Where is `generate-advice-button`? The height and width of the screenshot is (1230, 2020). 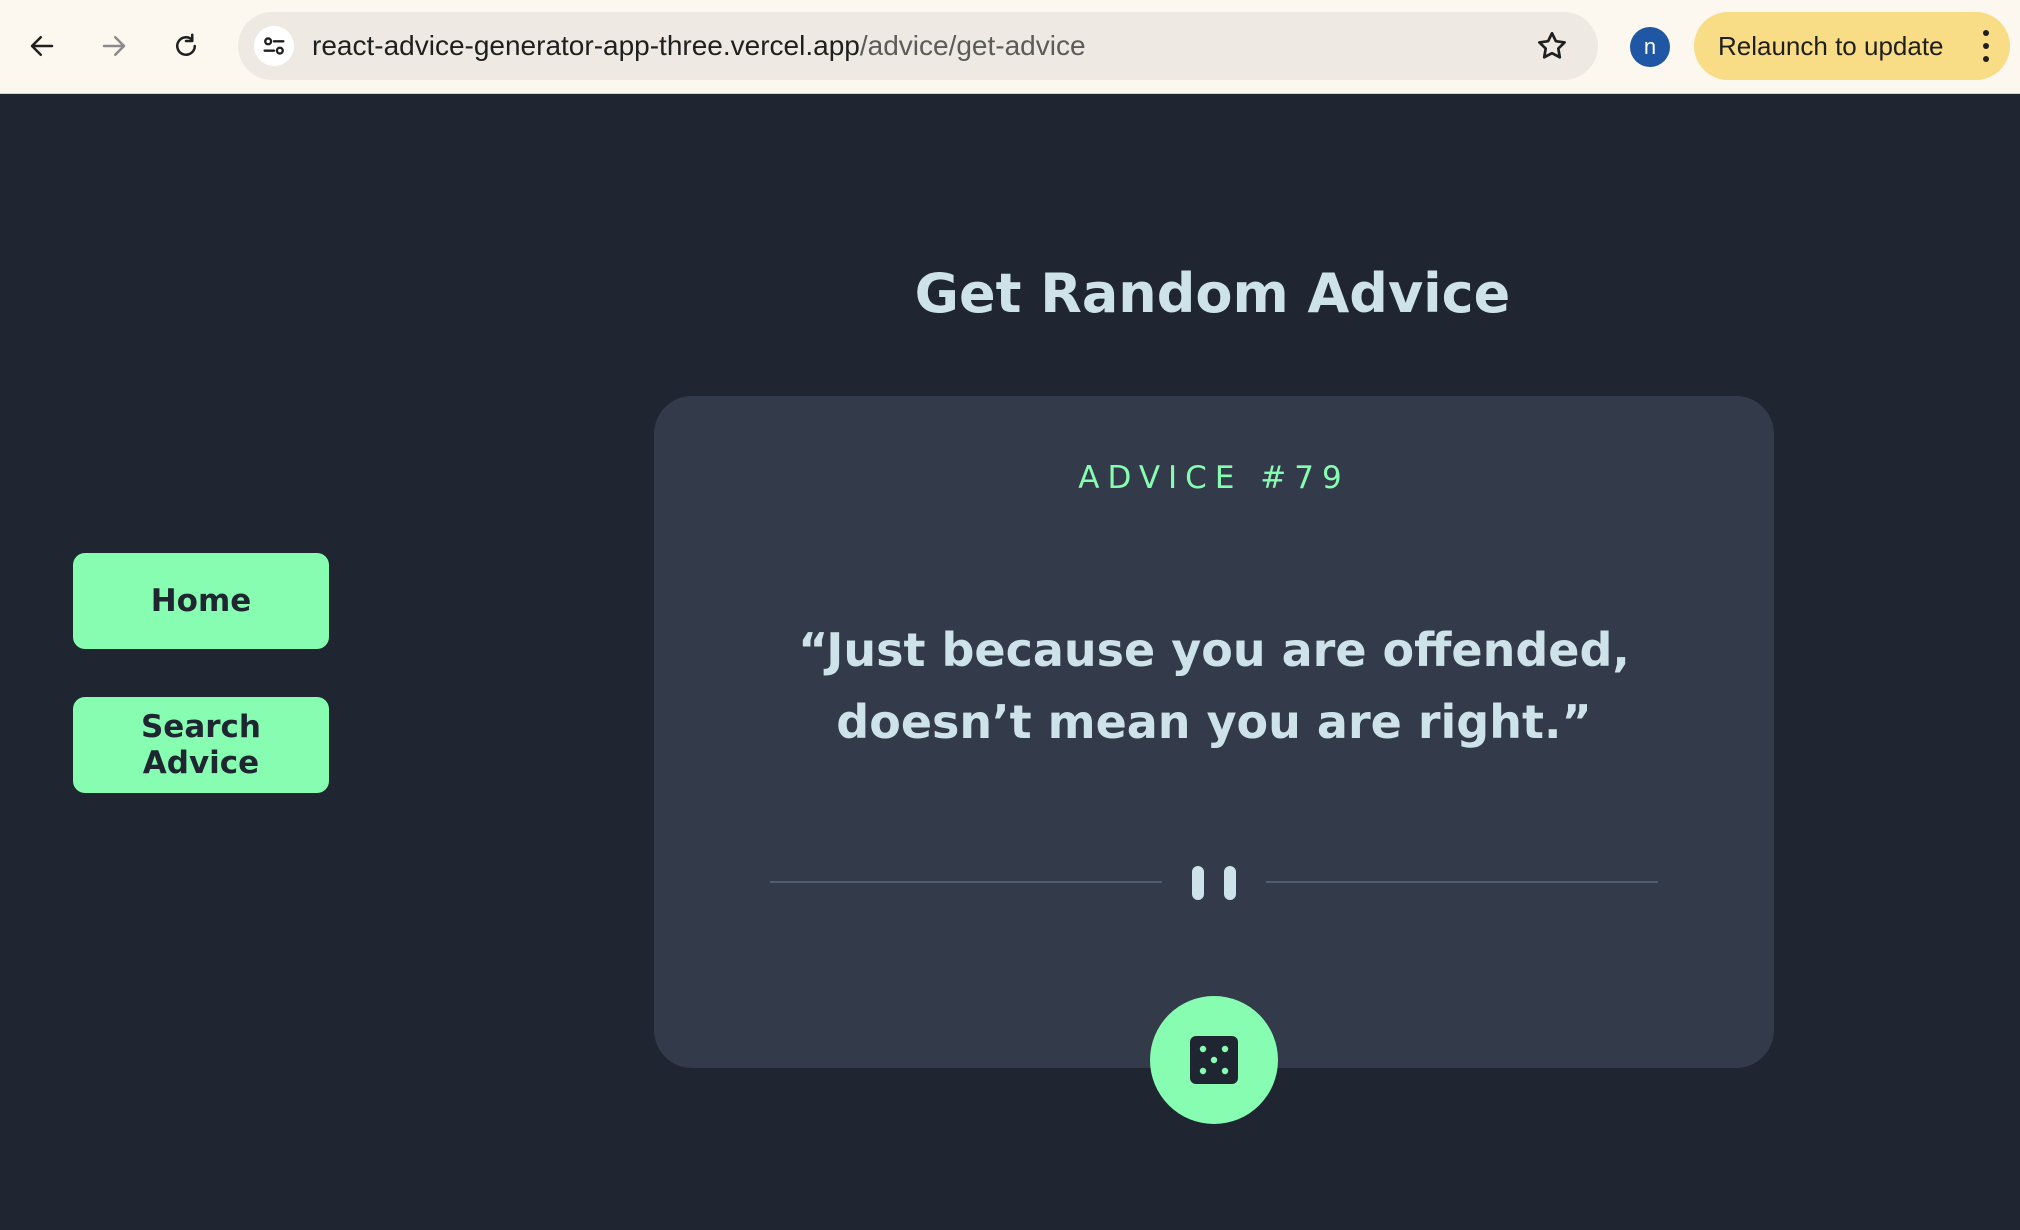
generate-advice-button is located at coordinates (1214, 1060).